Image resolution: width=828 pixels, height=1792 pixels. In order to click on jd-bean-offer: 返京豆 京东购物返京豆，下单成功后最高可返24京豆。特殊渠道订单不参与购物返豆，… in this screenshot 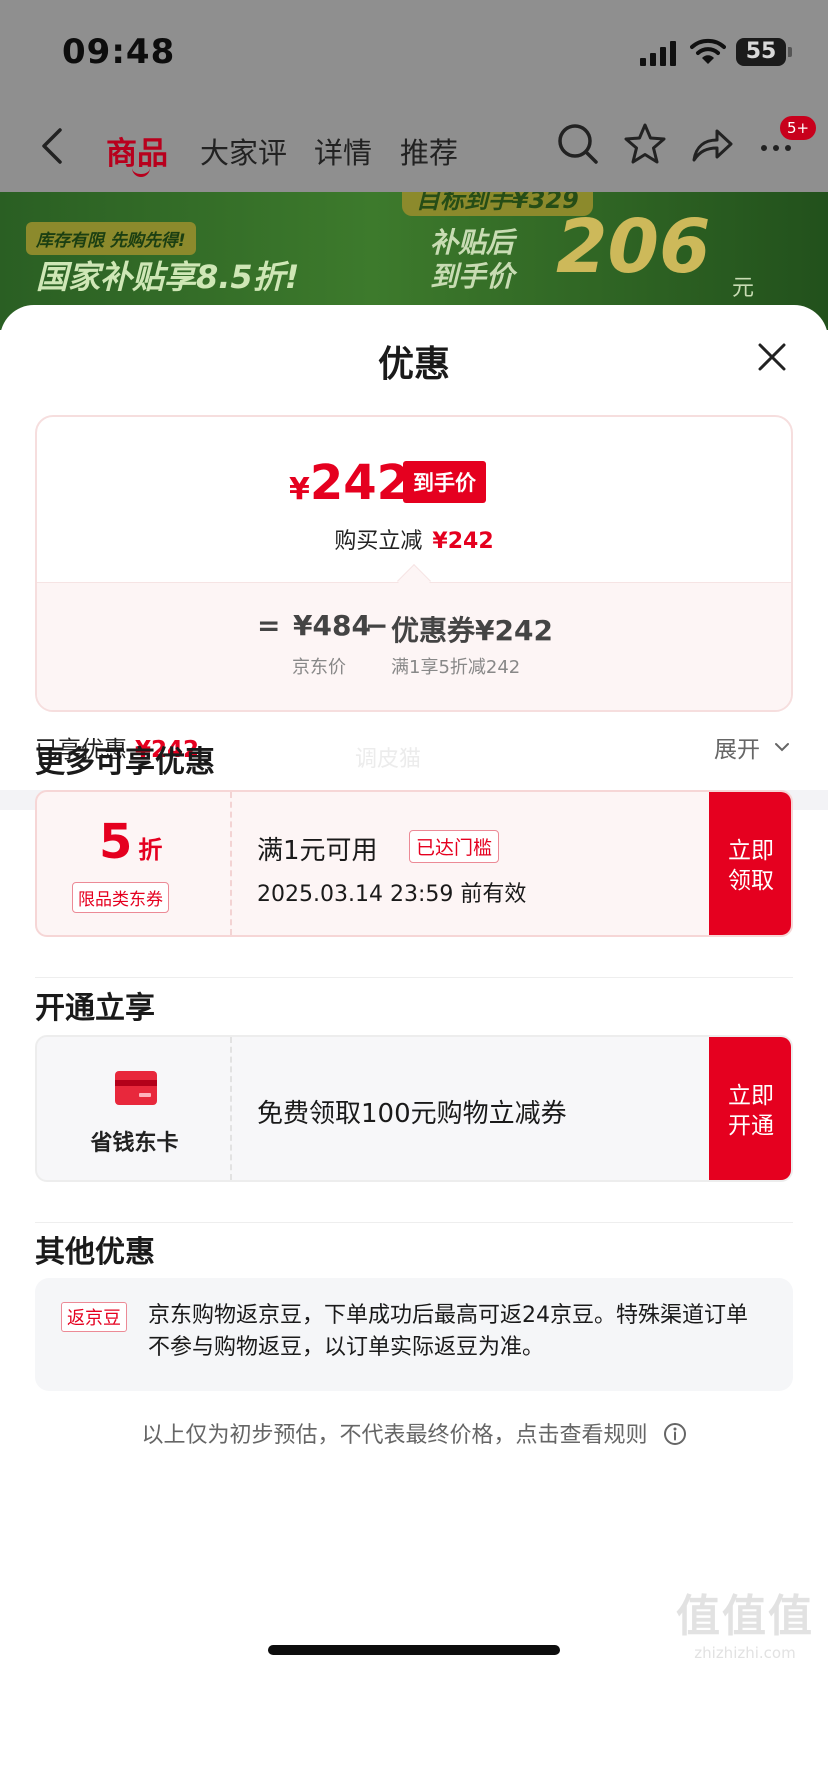, I will do `click(414, 1334)`.